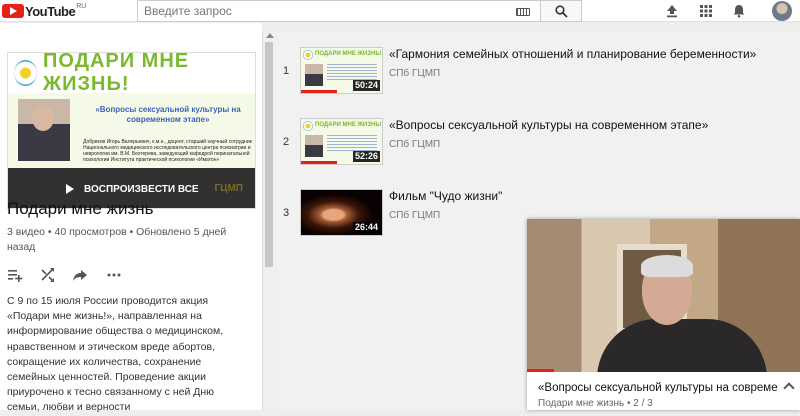 The width and height of the screenshot is (800, 416). Describe the element at coordinates (286, 213) in the screenshot. I see `video-index: 3` at that location.